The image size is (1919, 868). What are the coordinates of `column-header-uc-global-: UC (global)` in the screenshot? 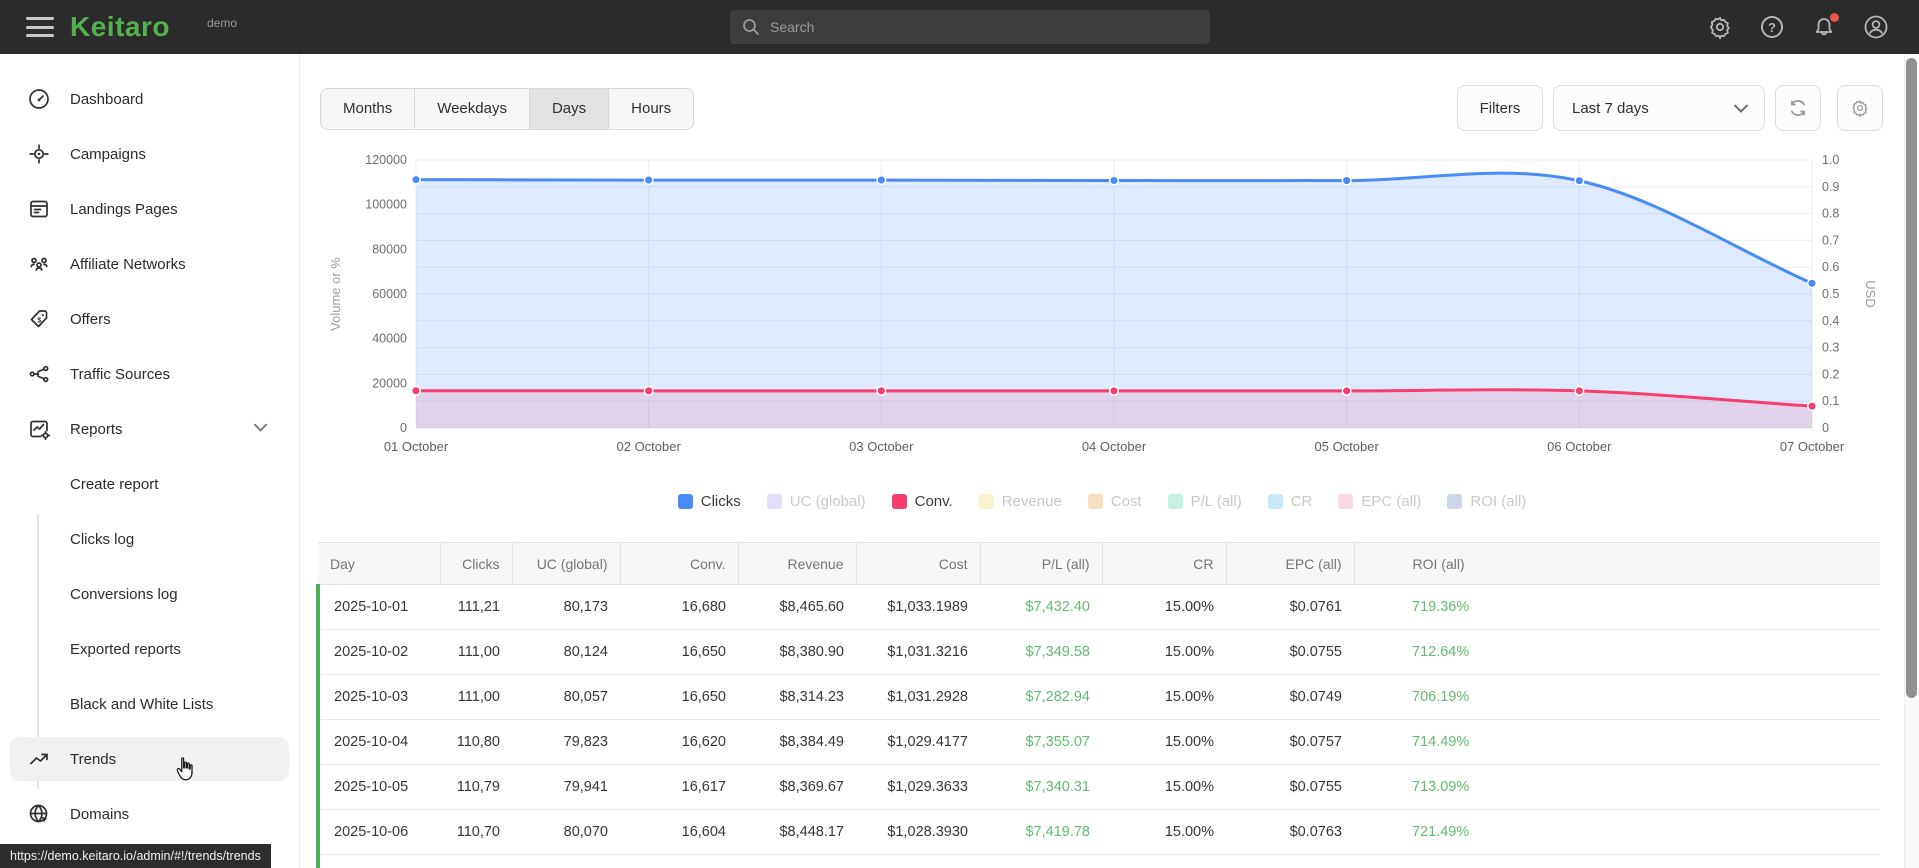 It's located at (566, 563).